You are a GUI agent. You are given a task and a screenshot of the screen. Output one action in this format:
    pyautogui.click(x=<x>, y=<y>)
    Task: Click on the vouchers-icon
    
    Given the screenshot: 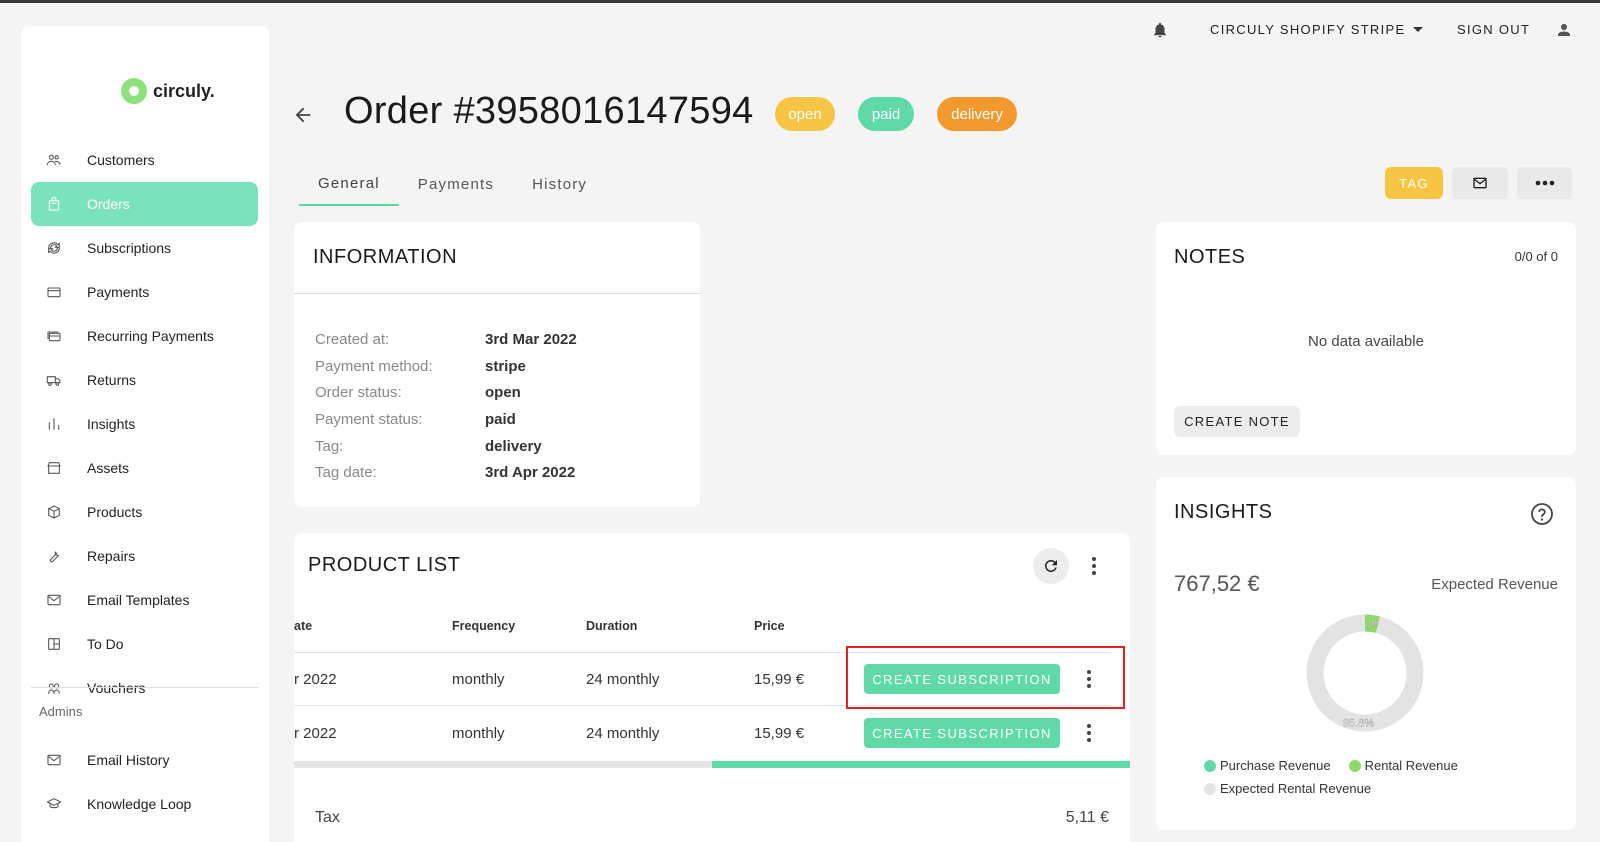 What is the action you would take?
    pyautogui.click(x=54, y=688)
    